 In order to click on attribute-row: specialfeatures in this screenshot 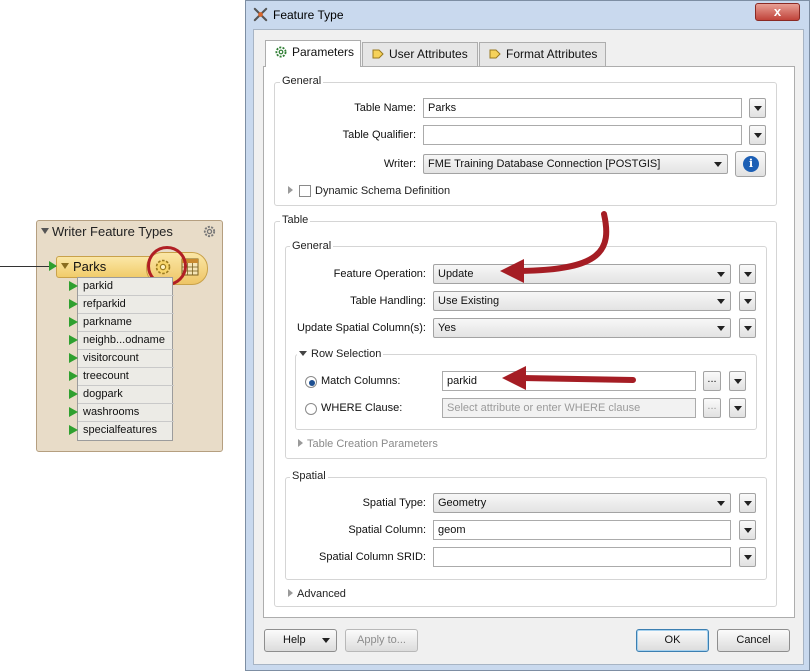, I will do `click(121, 431)`.